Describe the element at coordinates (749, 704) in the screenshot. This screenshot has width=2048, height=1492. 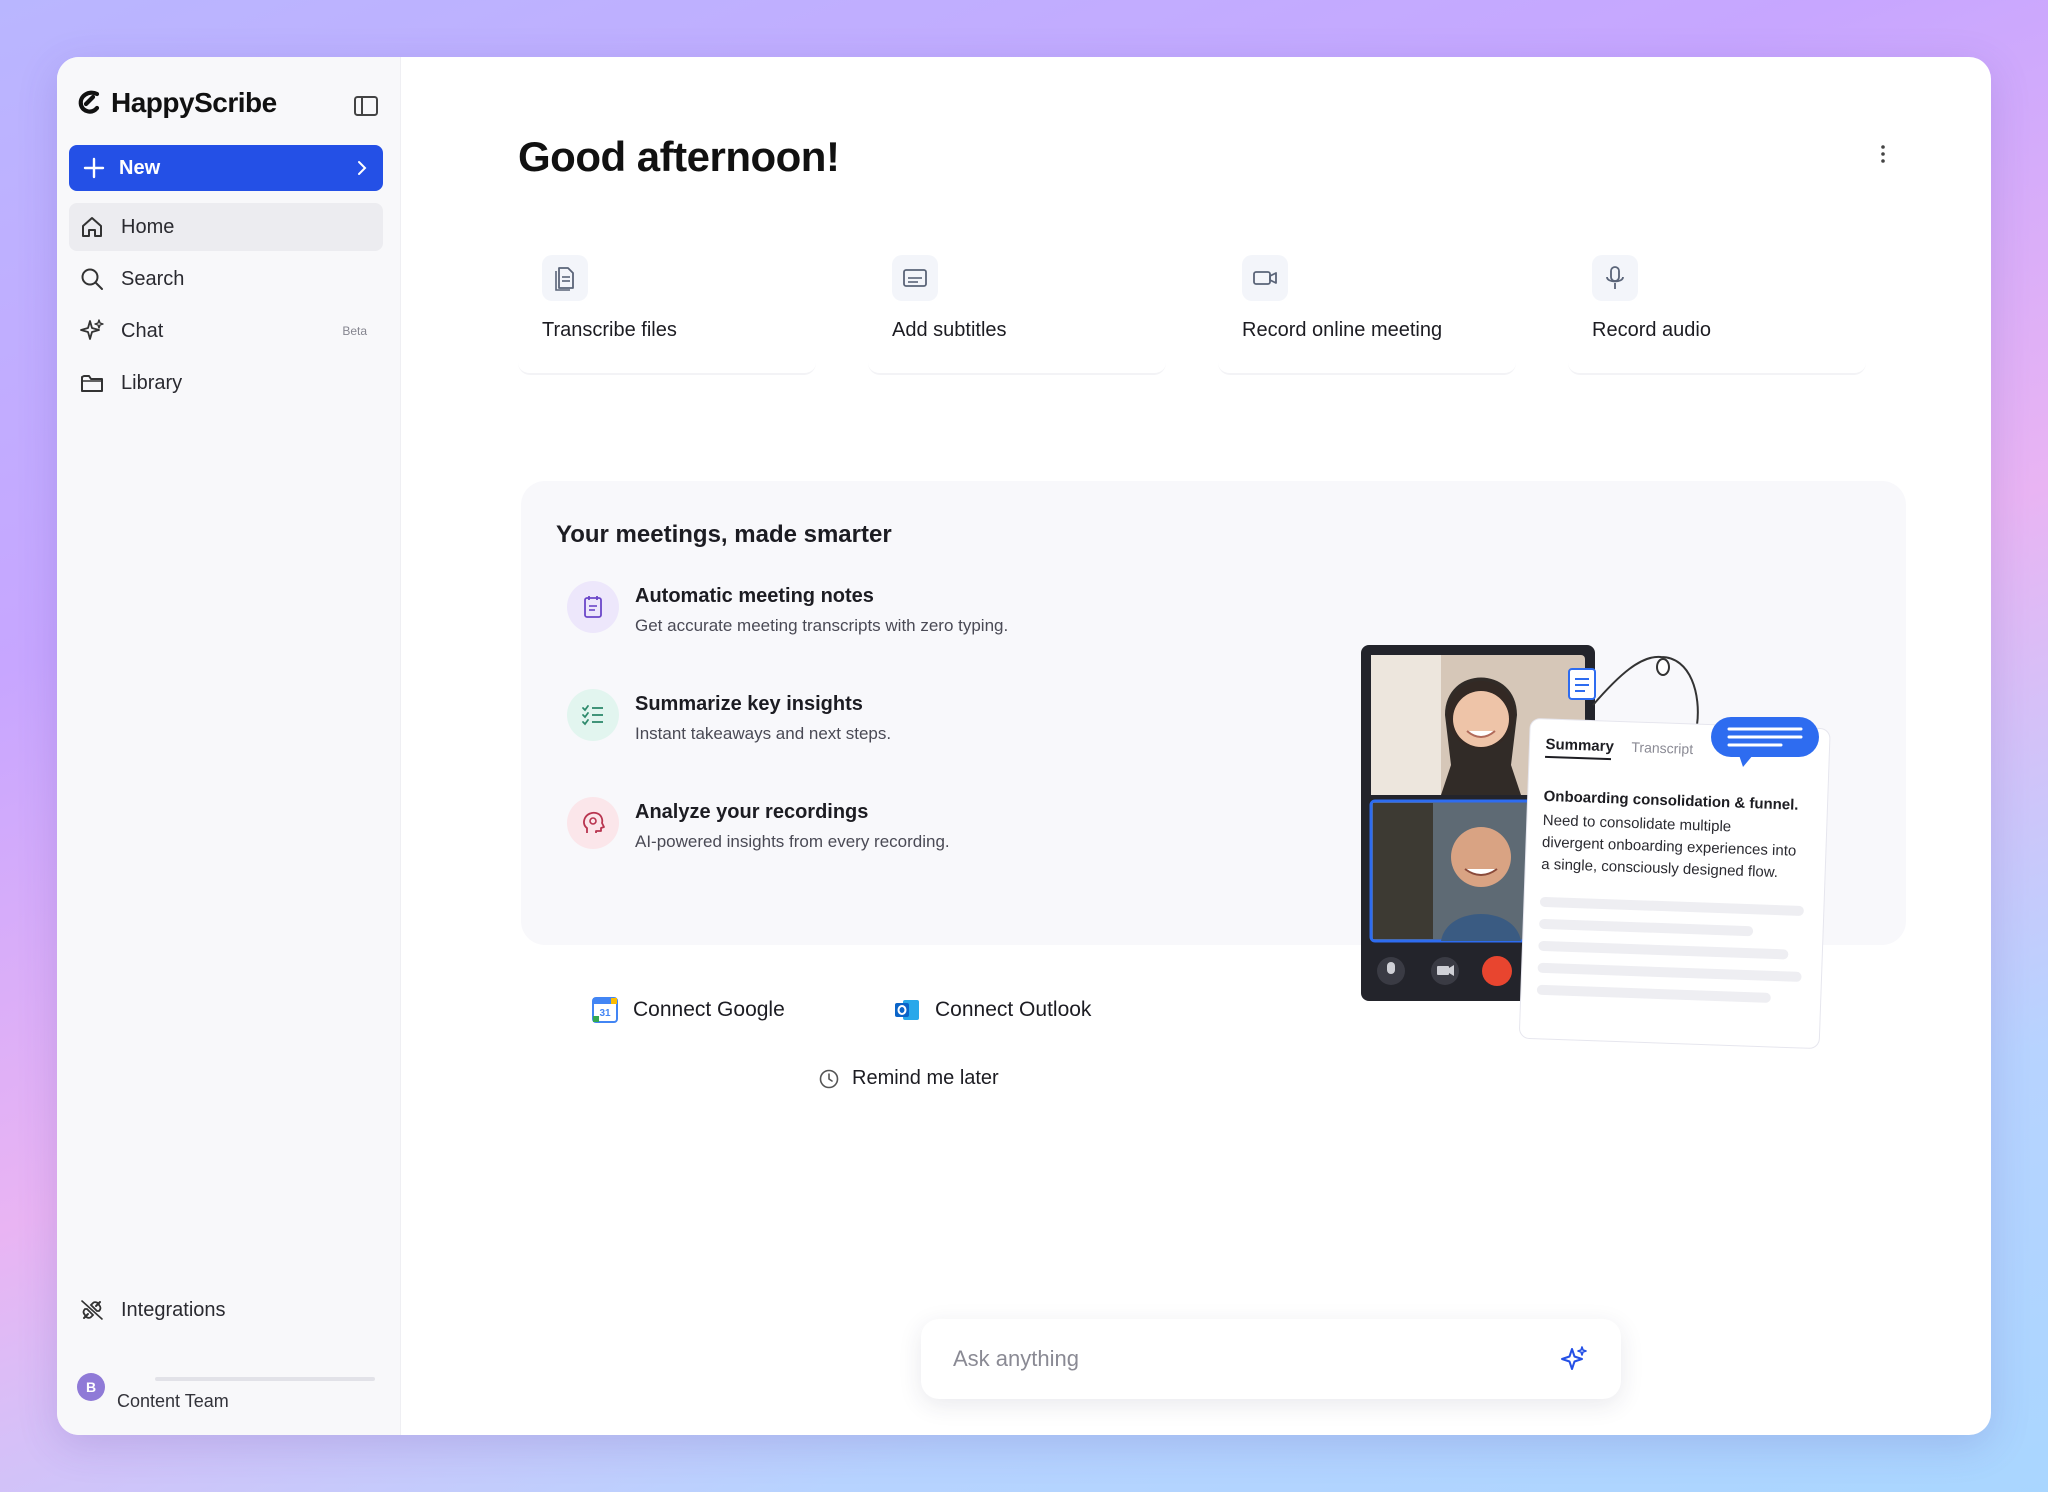
I see `feature-title: Summarize key insights` at that location.